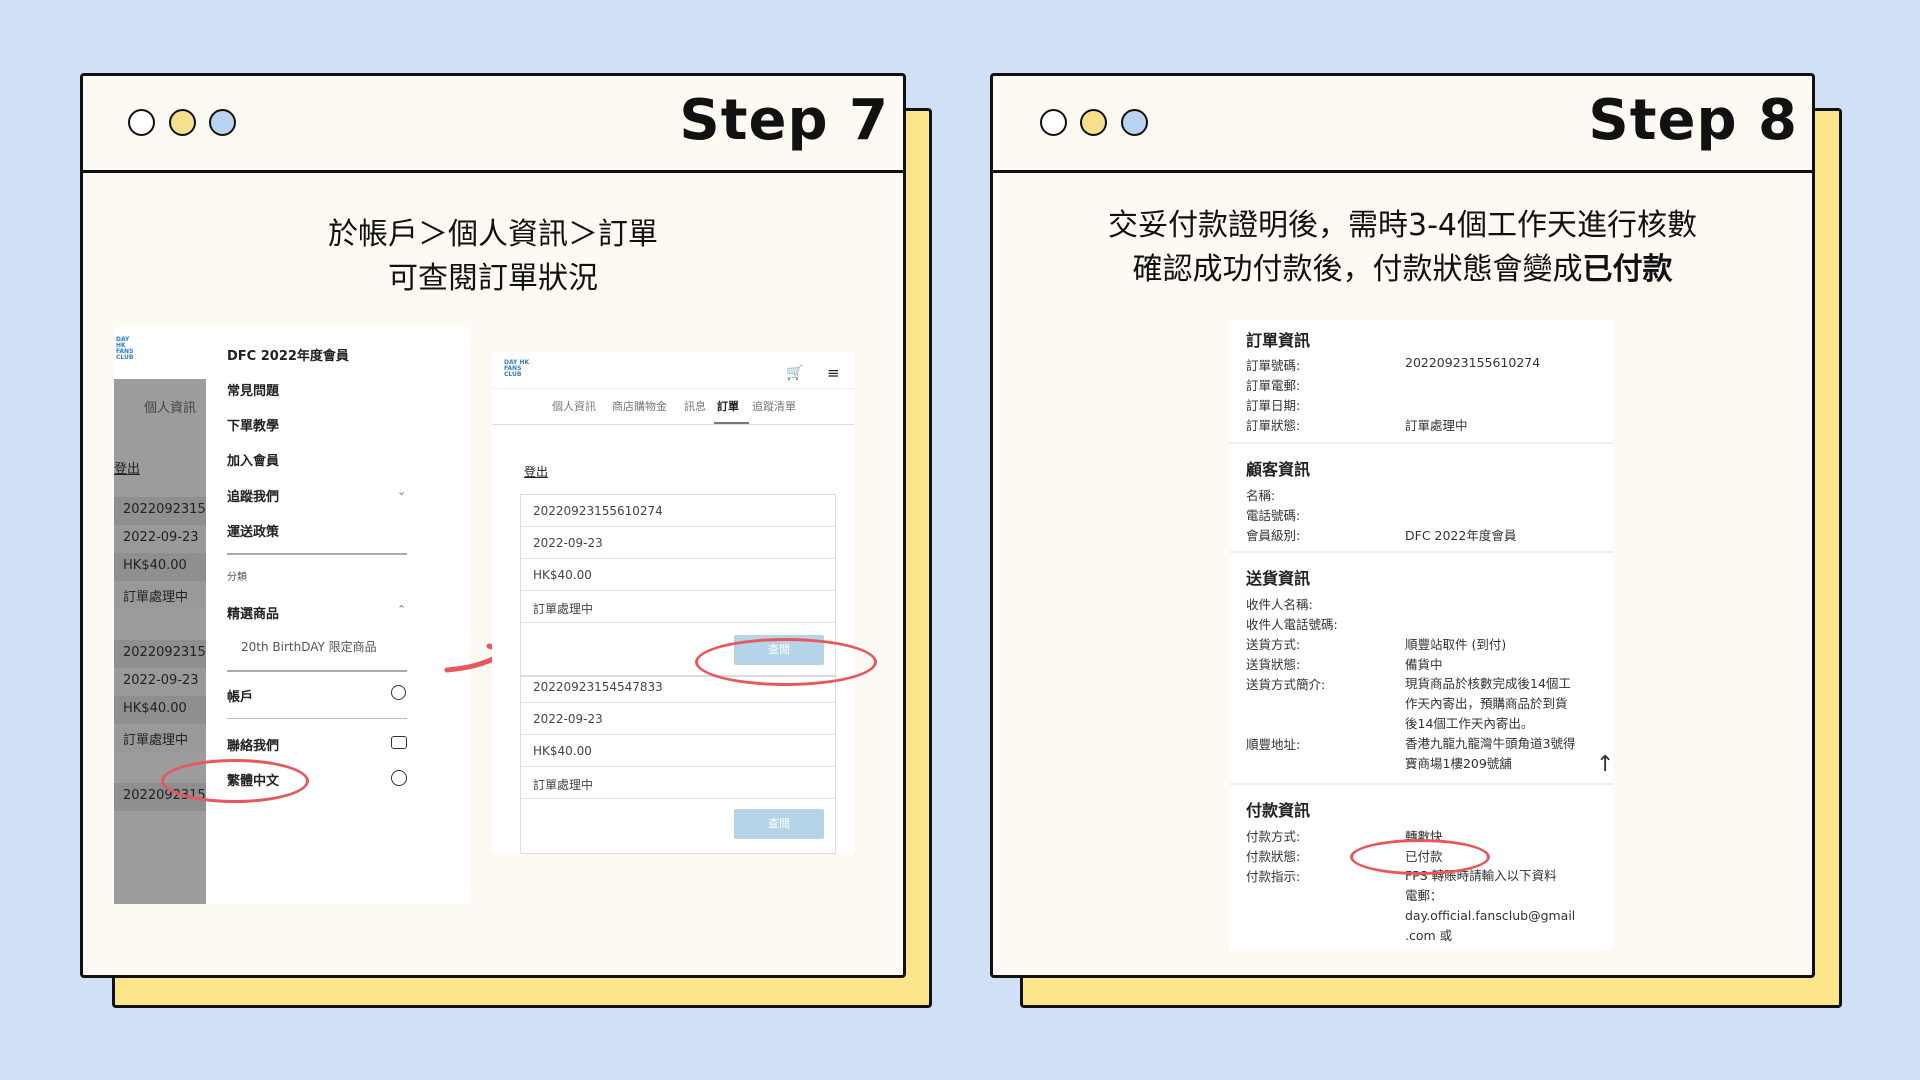 This screenshot has height=1080, width=1920. I want to click on field-value: 現貨商品於核數完成後14個工 作天內寄出，預購商品於到貨 後14個工作天內寄出。, so click(1488, 703).